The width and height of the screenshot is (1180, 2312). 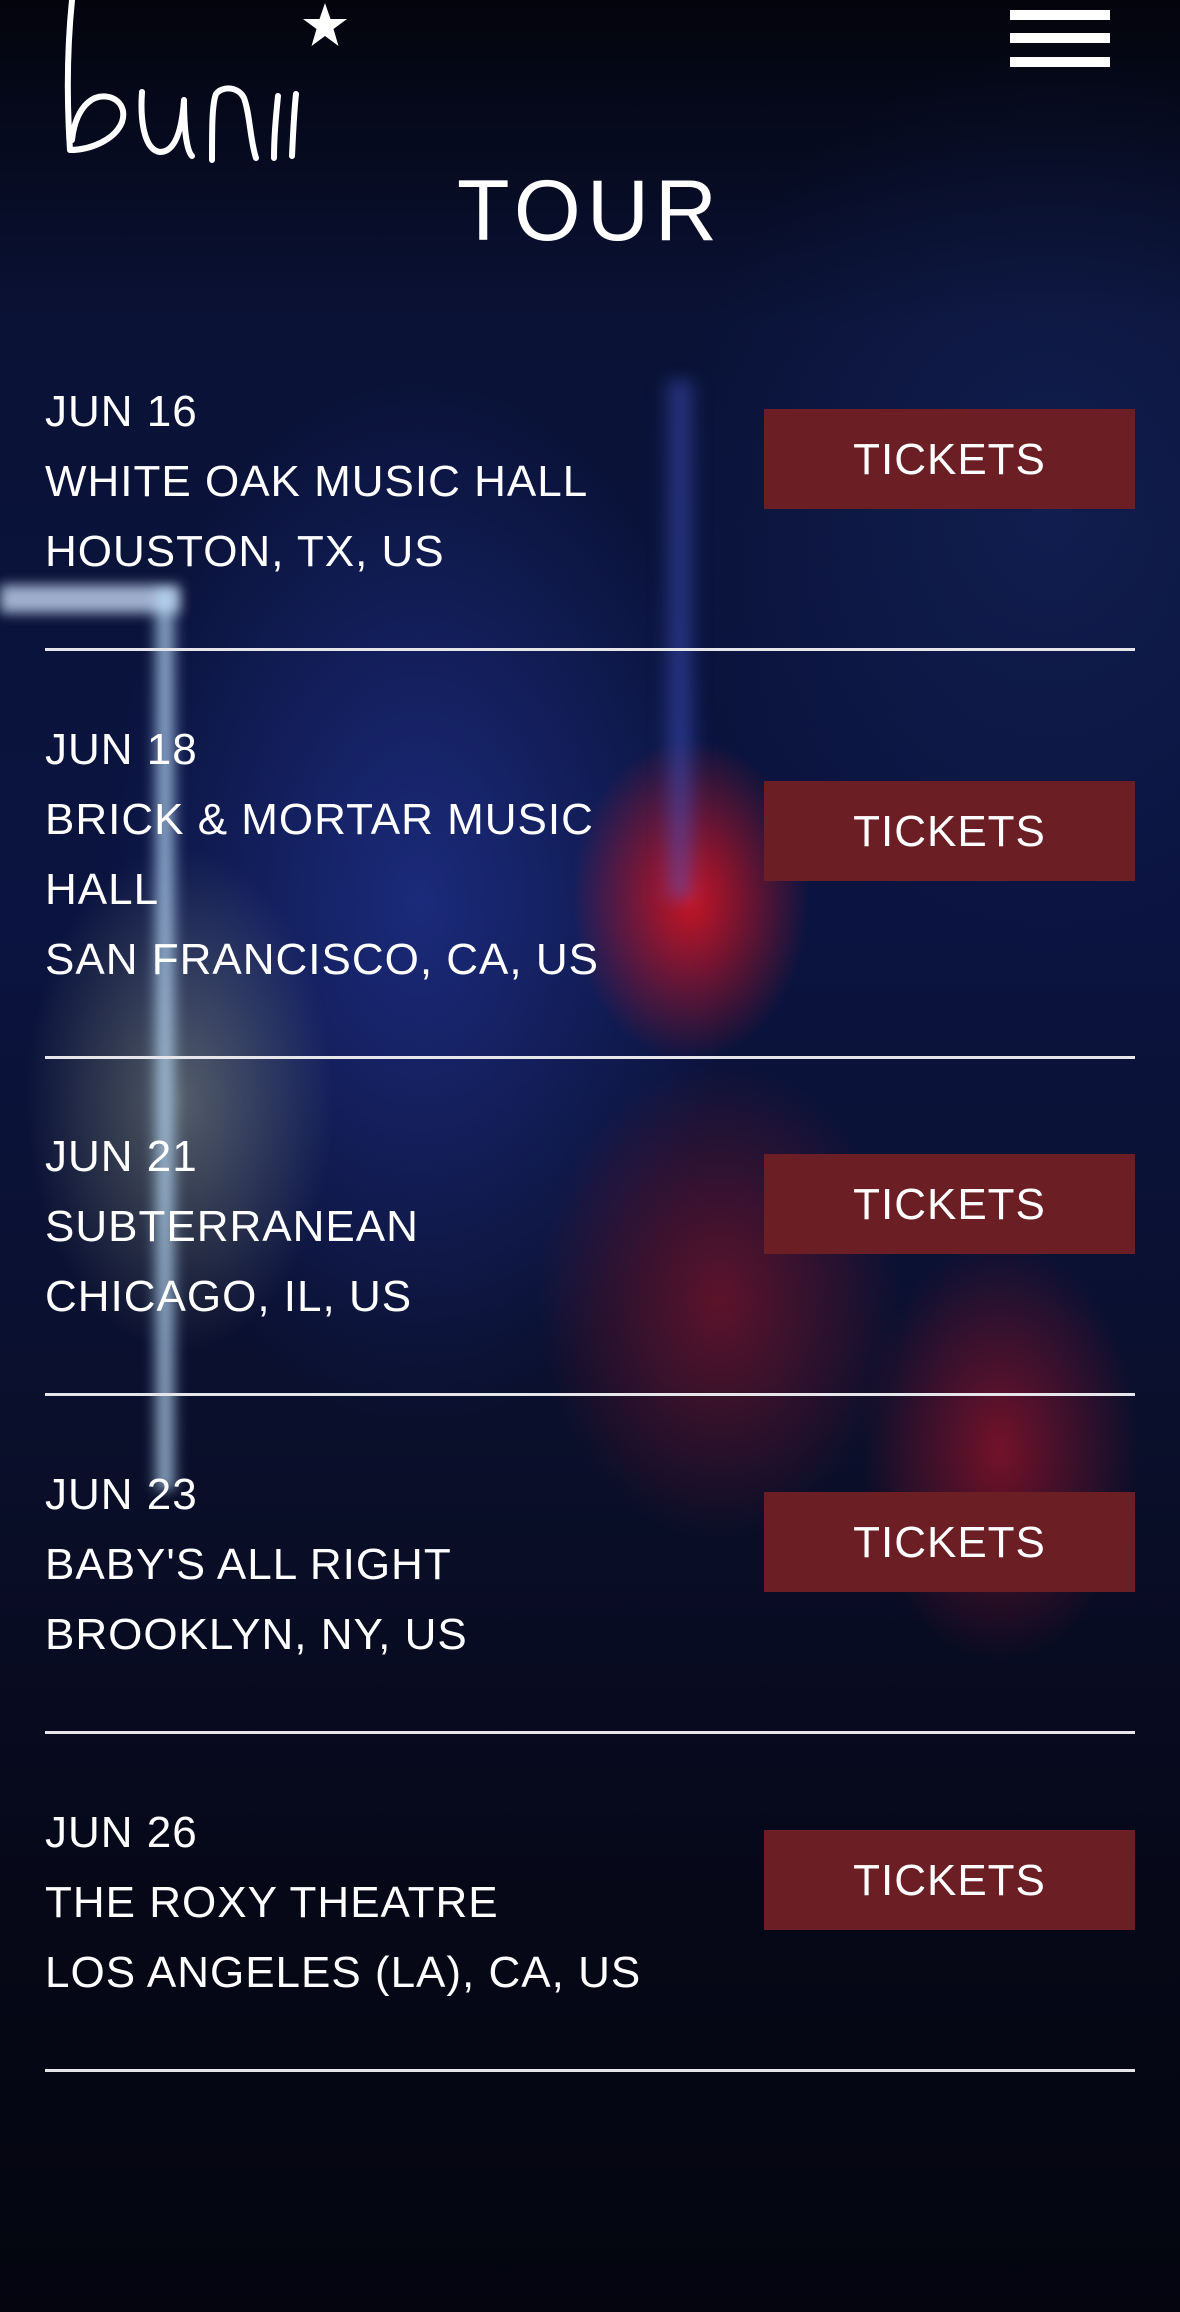 I want to click on buni-logo, so click(x=210, y=82).